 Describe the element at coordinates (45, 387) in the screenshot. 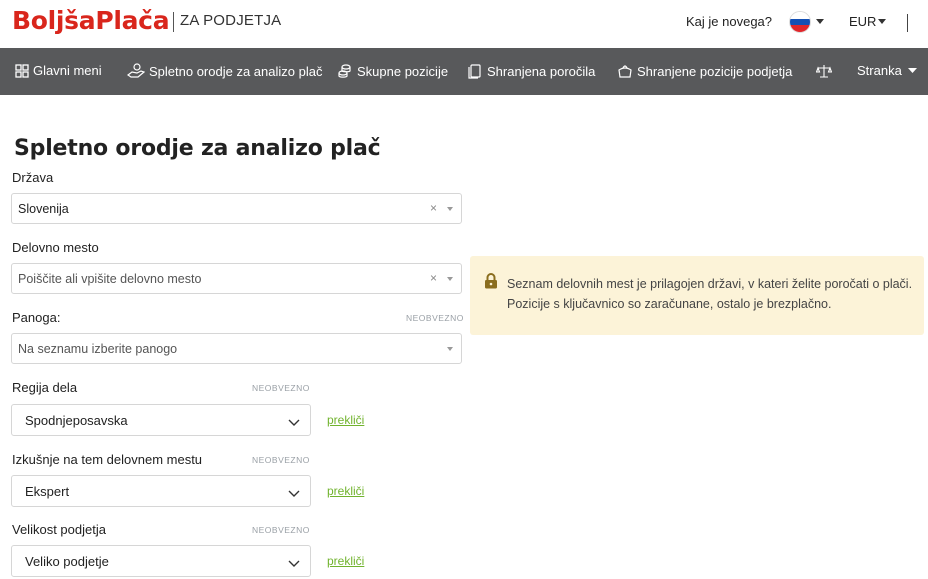

I see `region-label: Regija dela` at that location.